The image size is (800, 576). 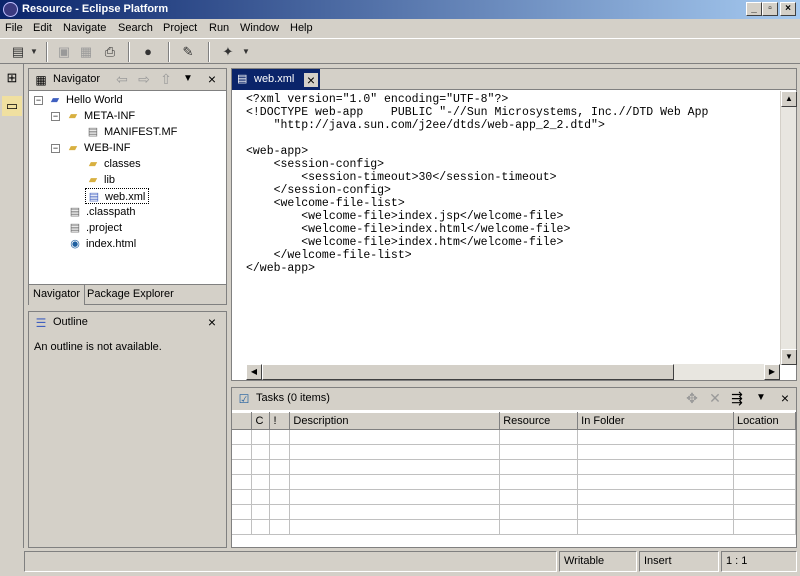 What do you see at coordinates (122, 79) in the screenshot?
I see `back-arrow-icon: ⇦` at bounding box center [122, 79].